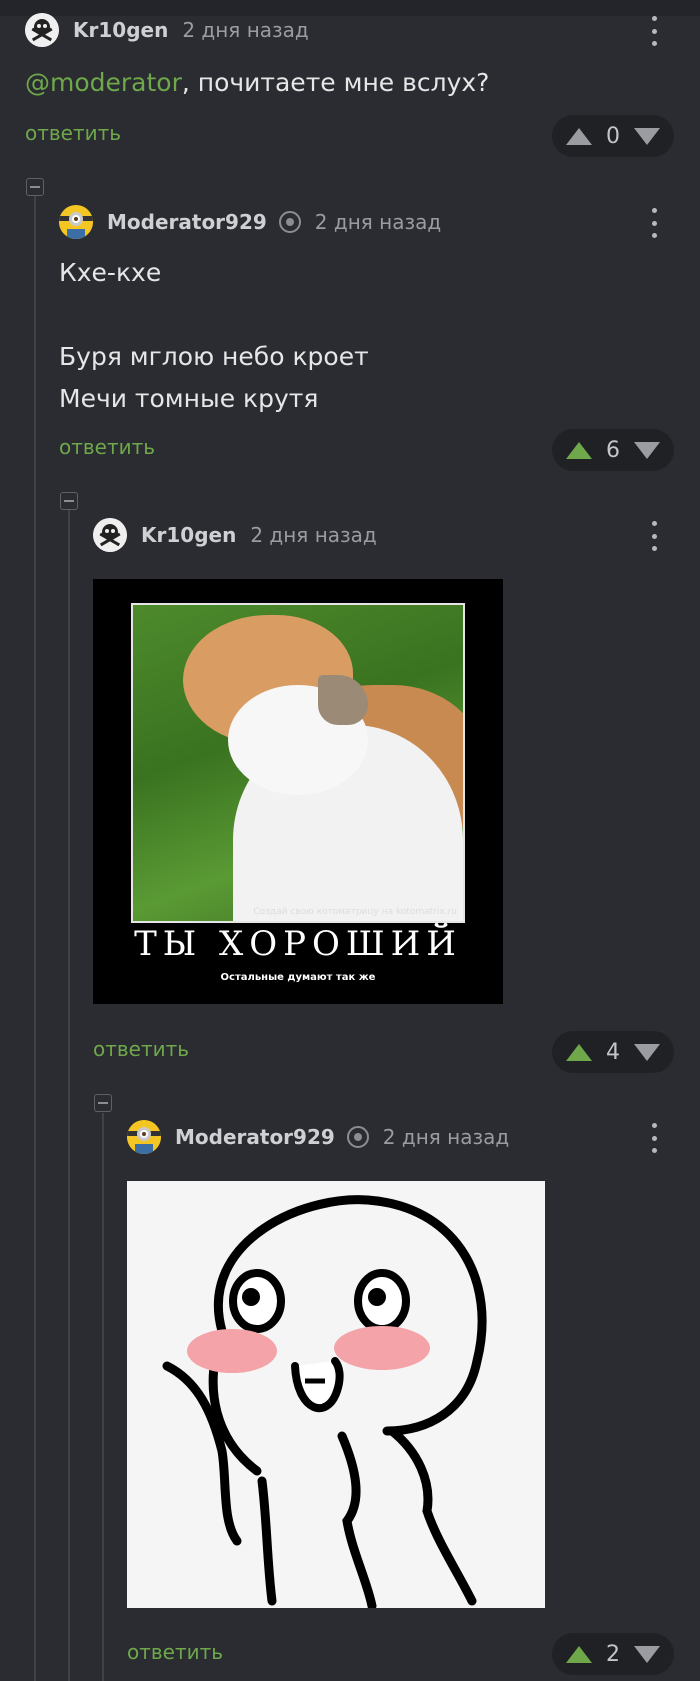 The image size is (700, 1681). I want to click on image-watermark: Создай свою котоматрицу на kotomatrix.ru, so click(355, 912).